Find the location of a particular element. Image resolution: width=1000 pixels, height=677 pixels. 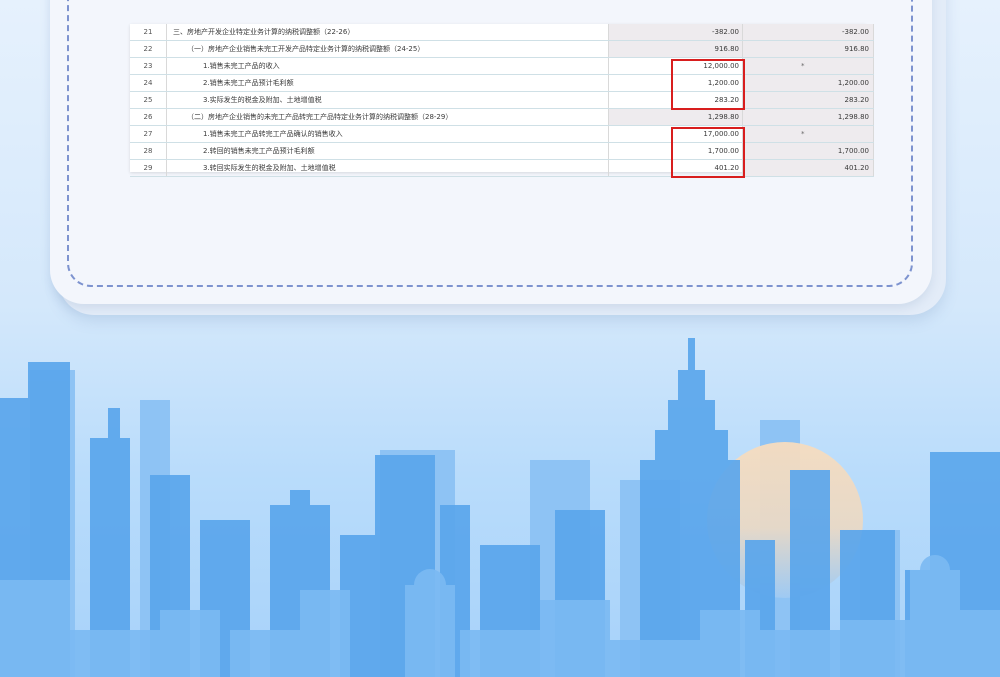

row-item-name: 2.转回的销售未完工产品预计毛利额 is located at coordinates (387, 151).